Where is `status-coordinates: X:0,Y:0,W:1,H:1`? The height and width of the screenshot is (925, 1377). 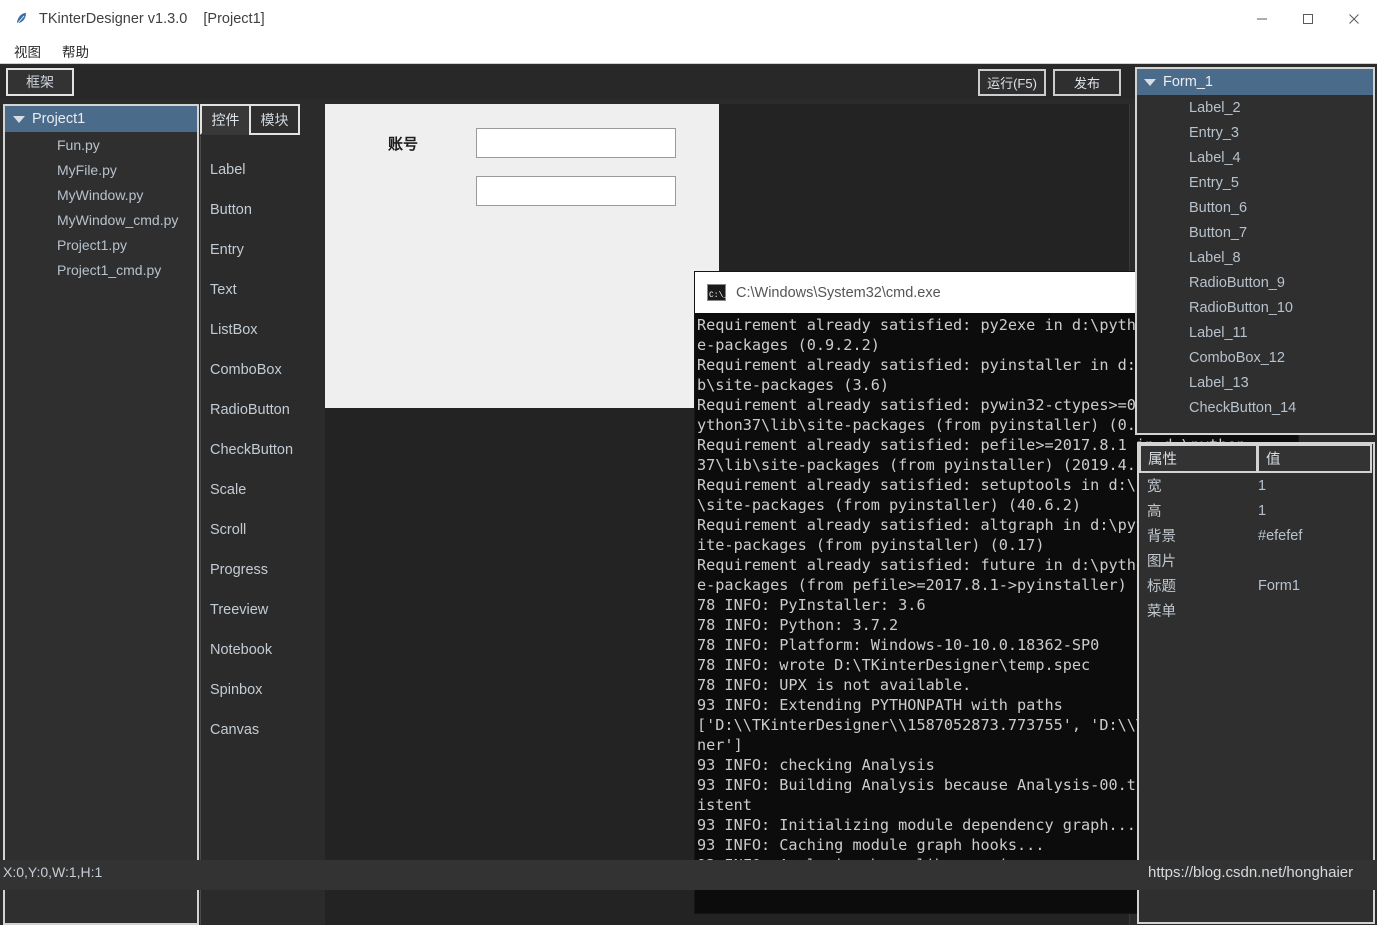 status-coordinates: X:0,Y:0,W:1,H:1 is located at coordinates (53, 872).